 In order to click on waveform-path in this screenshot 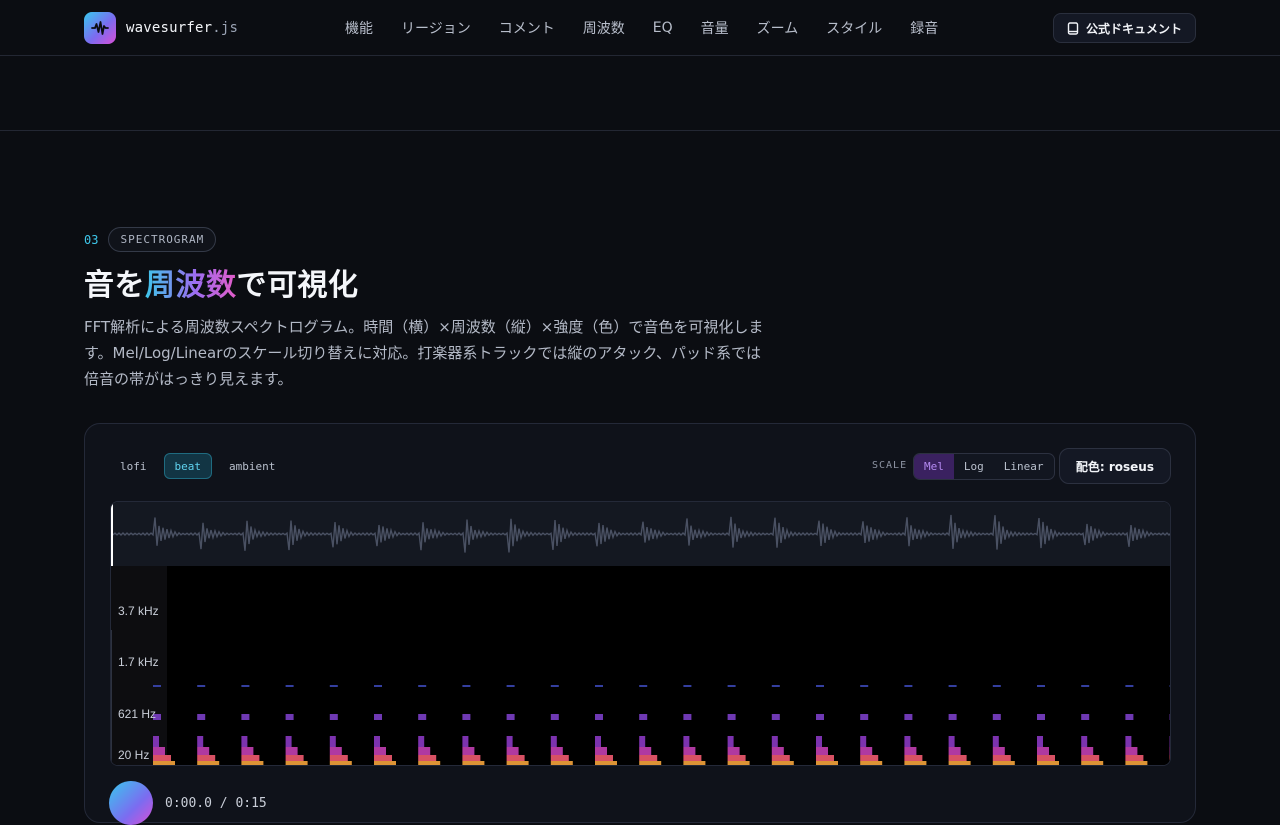, I will do `click(640, 533)`.